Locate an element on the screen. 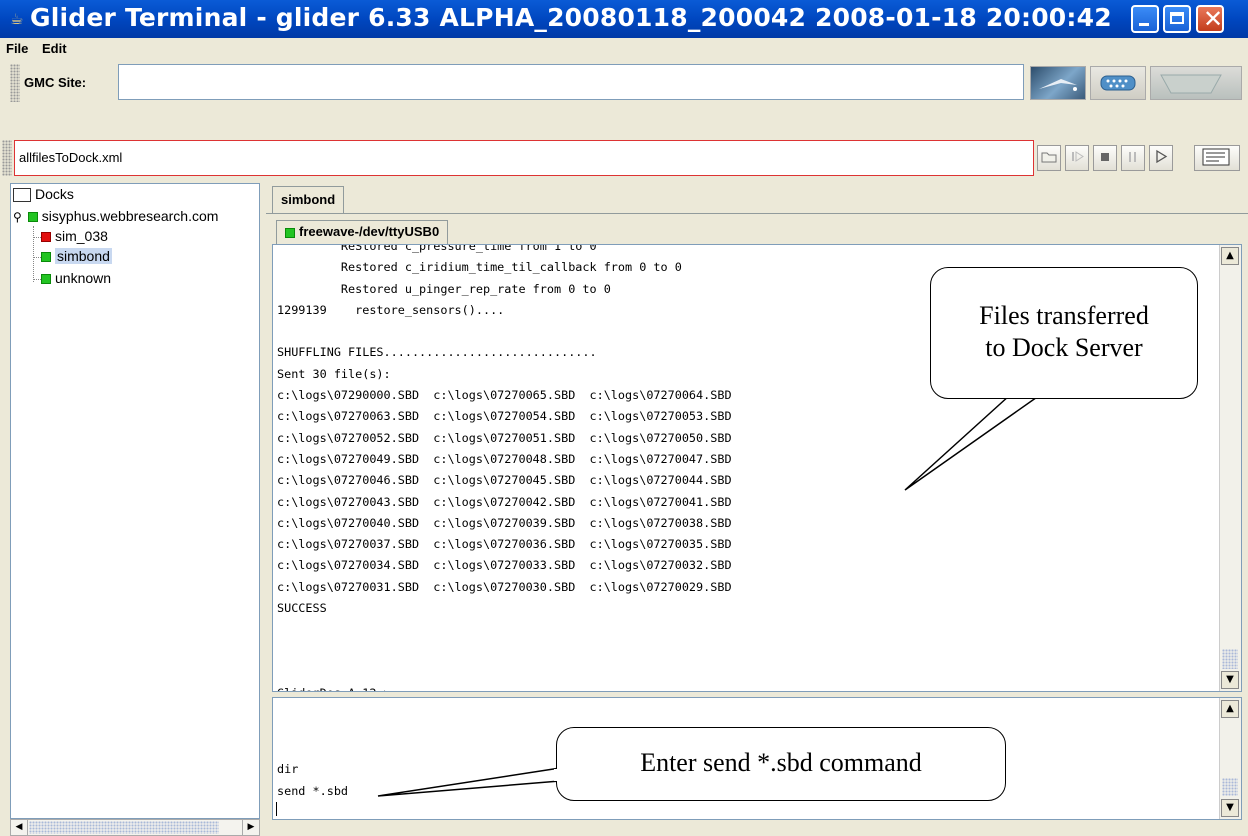 The width and height of the screenshot is (1248, 836). gmc-site-input is located at coordinates (571, 82).